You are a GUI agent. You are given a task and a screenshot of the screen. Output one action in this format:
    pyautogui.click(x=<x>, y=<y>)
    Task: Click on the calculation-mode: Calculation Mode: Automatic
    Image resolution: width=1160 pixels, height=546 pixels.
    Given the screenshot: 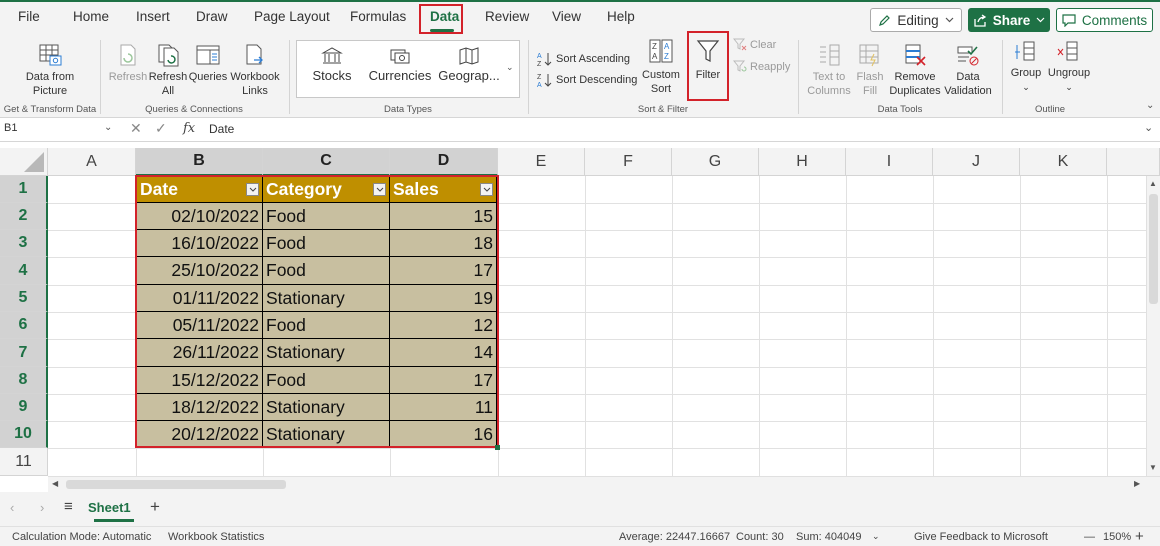 What is the action you would take?
    pyautogui.click(x=81, y=537)
    